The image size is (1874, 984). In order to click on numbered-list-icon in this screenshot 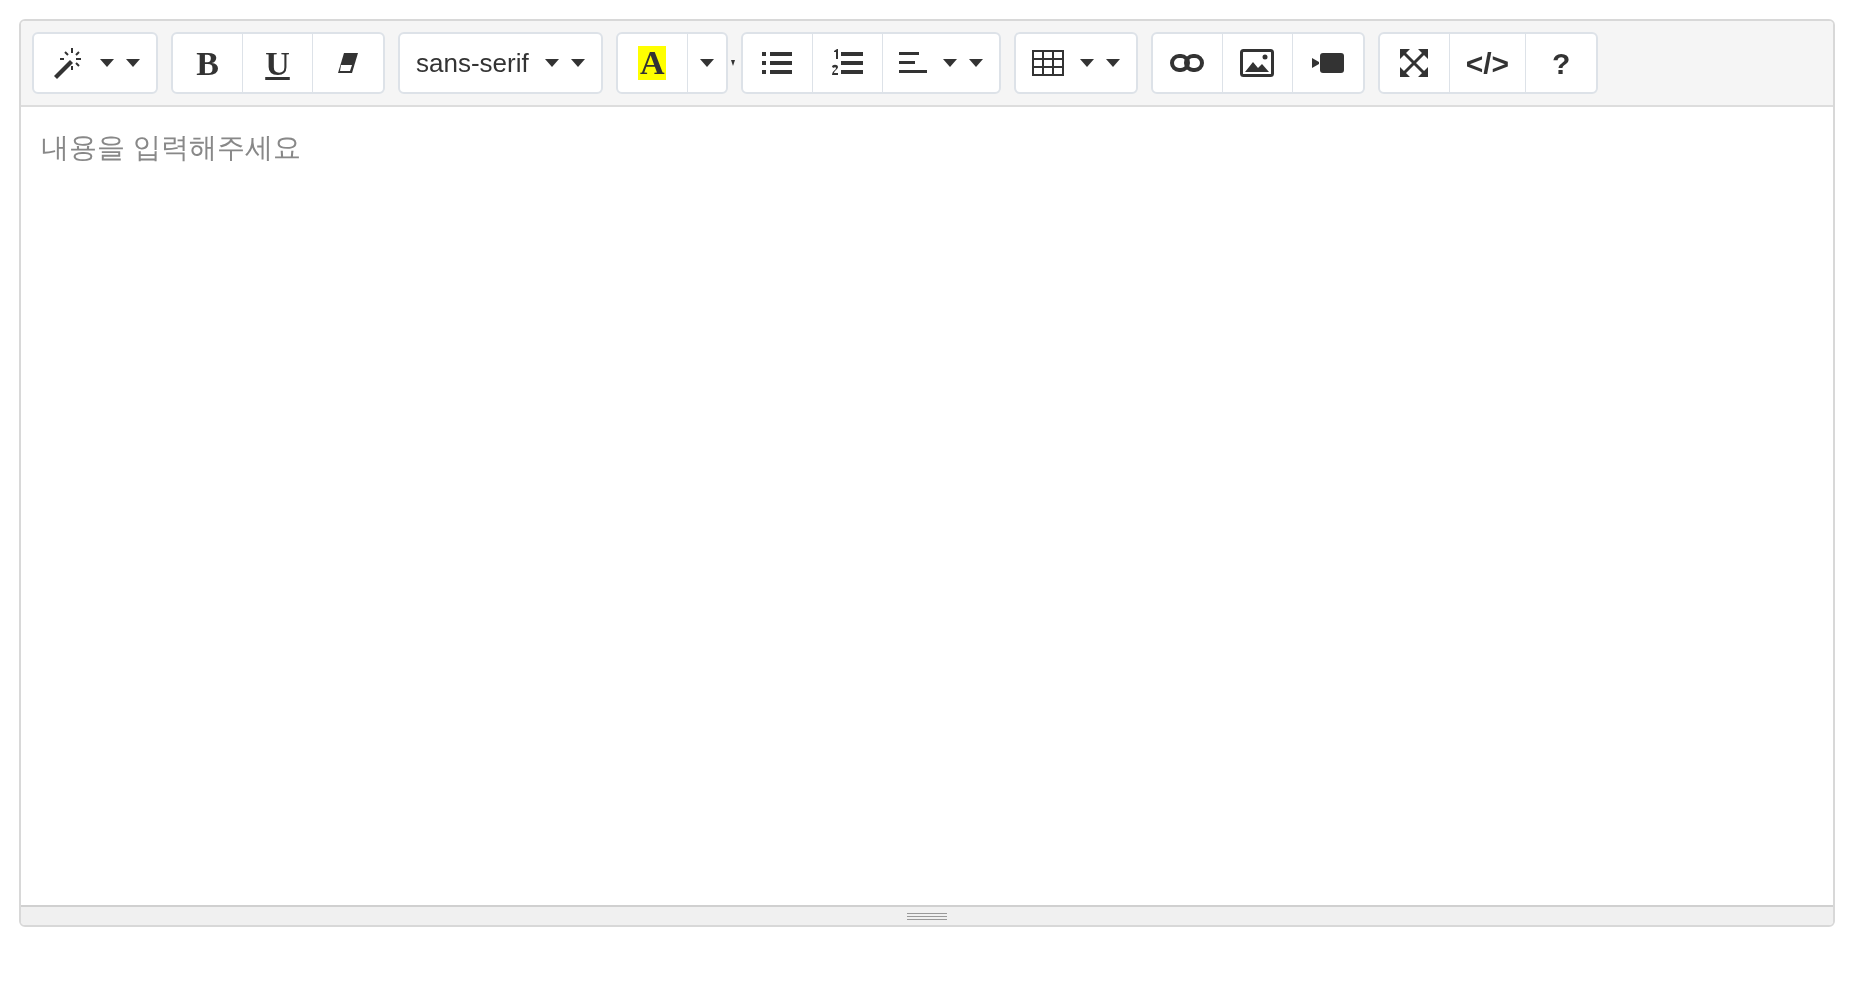, I will do `click(847, 63)`.